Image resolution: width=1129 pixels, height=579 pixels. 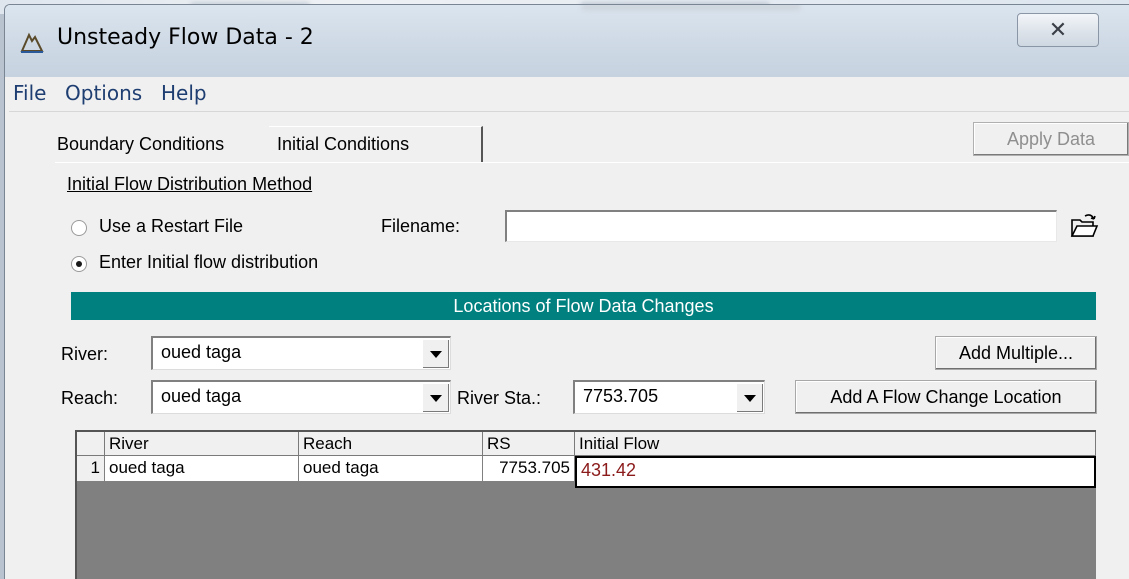 What do you see at coordinates (185, 37) in the screenshot?
I see `window-title: Unsteady Flow Data - 2` at bounding box center [185, 37].